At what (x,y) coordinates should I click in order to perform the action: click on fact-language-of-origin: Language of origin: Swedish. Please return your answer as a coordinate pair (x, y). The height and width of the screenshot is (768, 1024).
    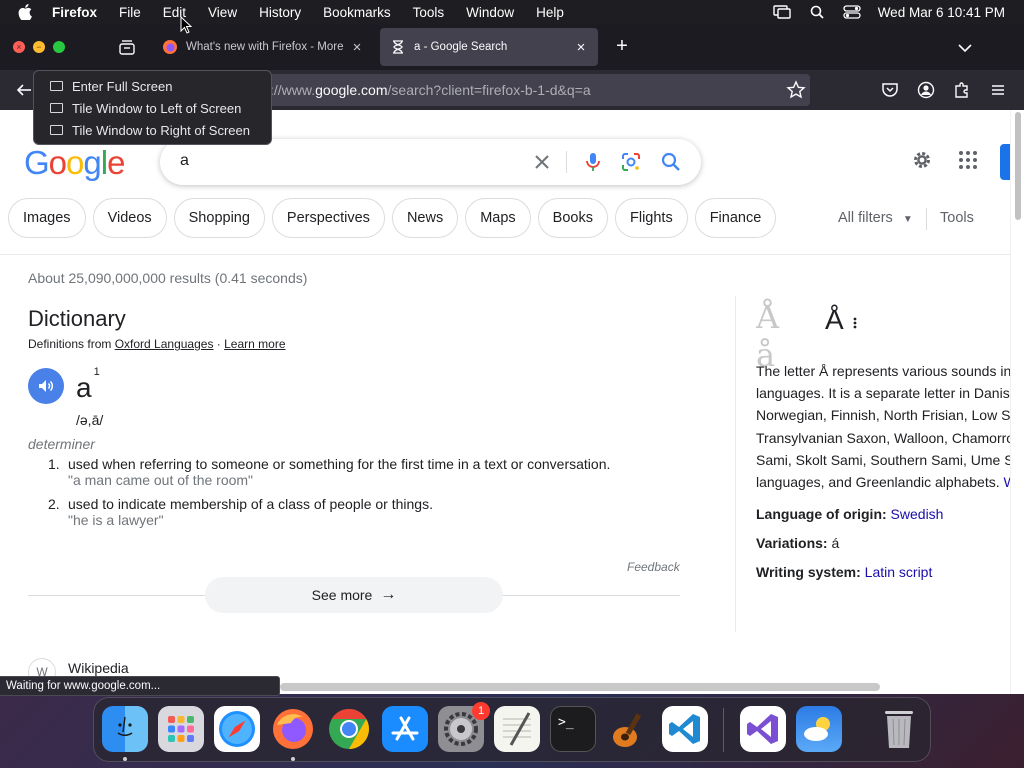
    Looking at the image, I should click on (850, 514).